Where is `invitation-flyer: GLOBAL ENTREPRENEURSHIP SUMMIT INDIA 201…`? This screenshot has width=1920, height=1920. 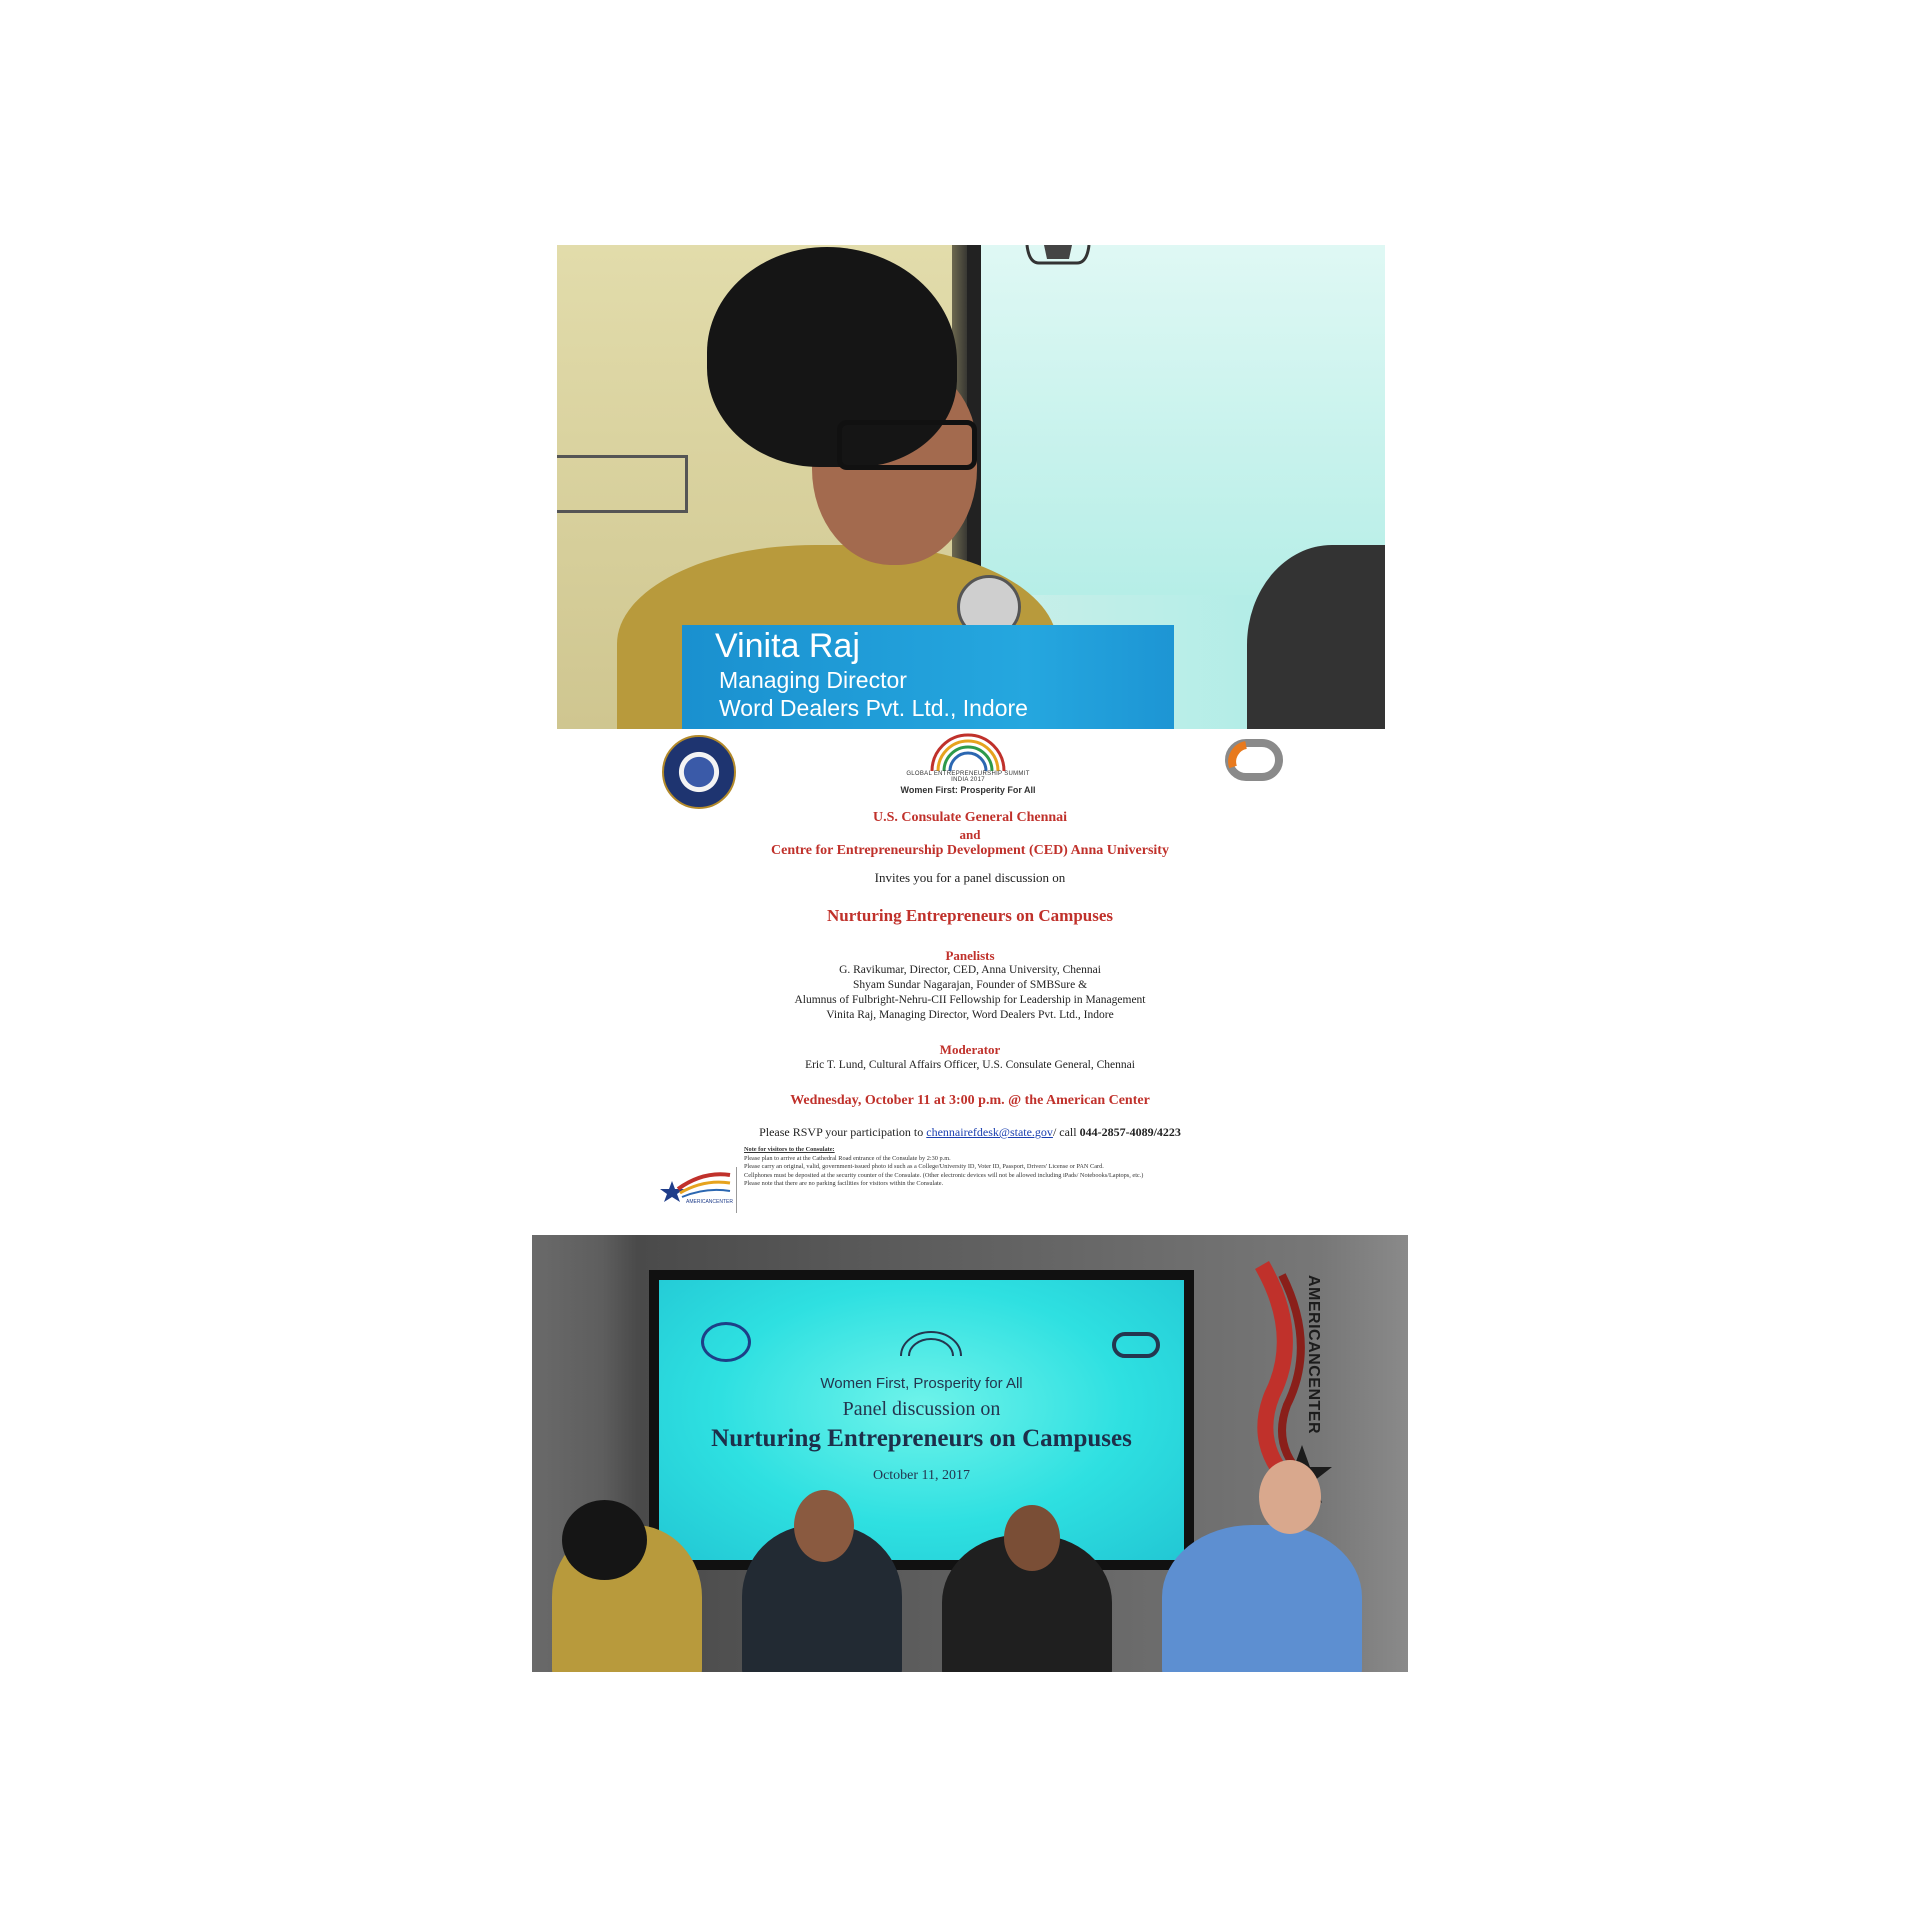
invitation-flyer: GLOBAL ENTREPRENEURSHIP SUMMIT INDIA 201… is located at coordinates (970, 975).